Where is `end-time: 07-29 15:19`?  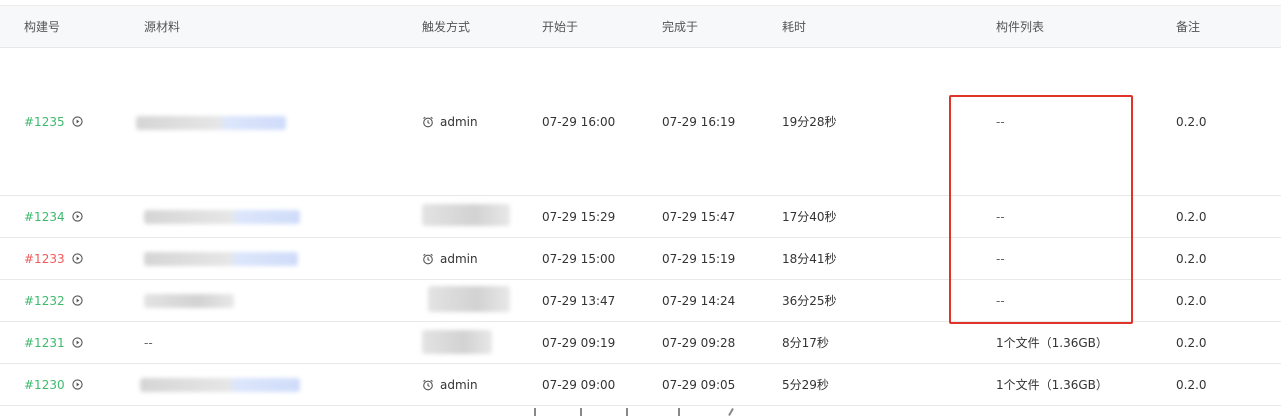 end-time: 07-29 15:19 is located at coordinates (699, 258).